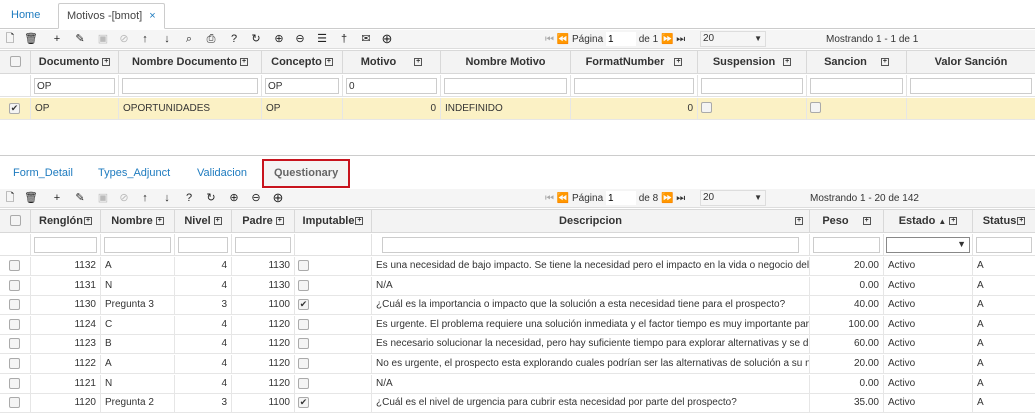 The image size is (1035, 418). What do you see at coordinates (302, 62) in the screenshot?
I see `header-concepto: Concepto +` at bounding box center [302, 62].